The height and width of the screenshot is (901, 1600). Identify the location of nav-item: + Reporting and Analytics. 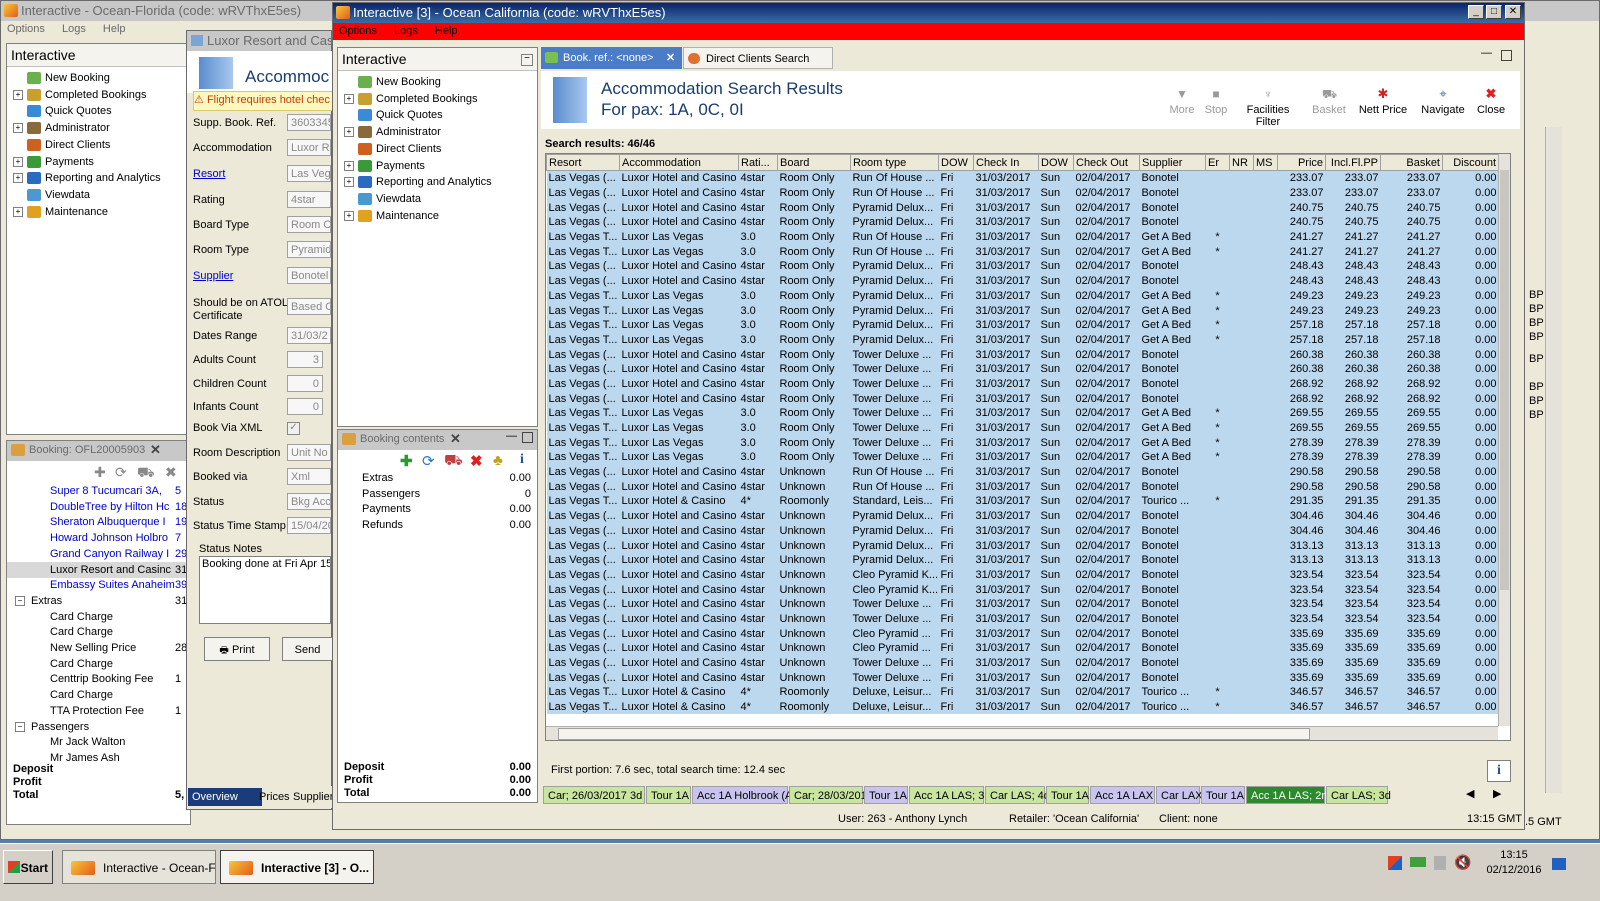
(87, 178).